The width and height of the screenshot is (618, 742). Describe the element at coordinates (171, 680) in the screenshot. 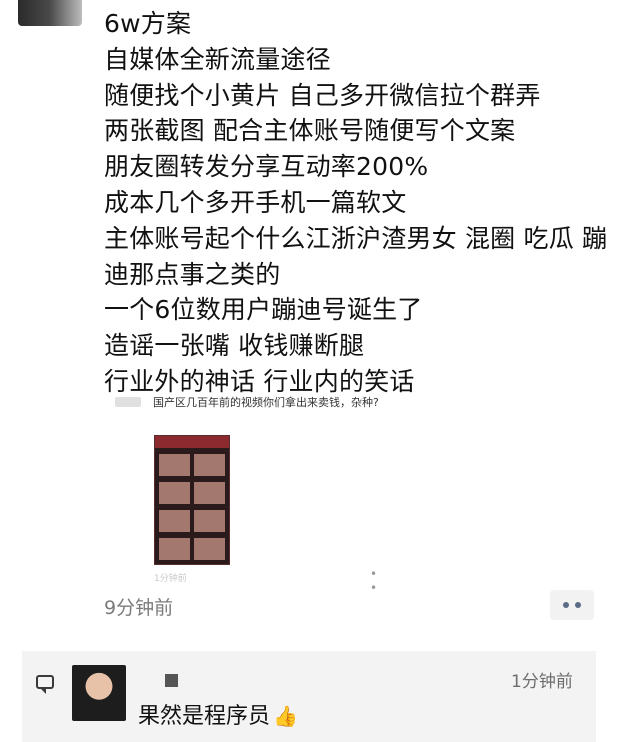

I see `commenter-name-block` at that location.